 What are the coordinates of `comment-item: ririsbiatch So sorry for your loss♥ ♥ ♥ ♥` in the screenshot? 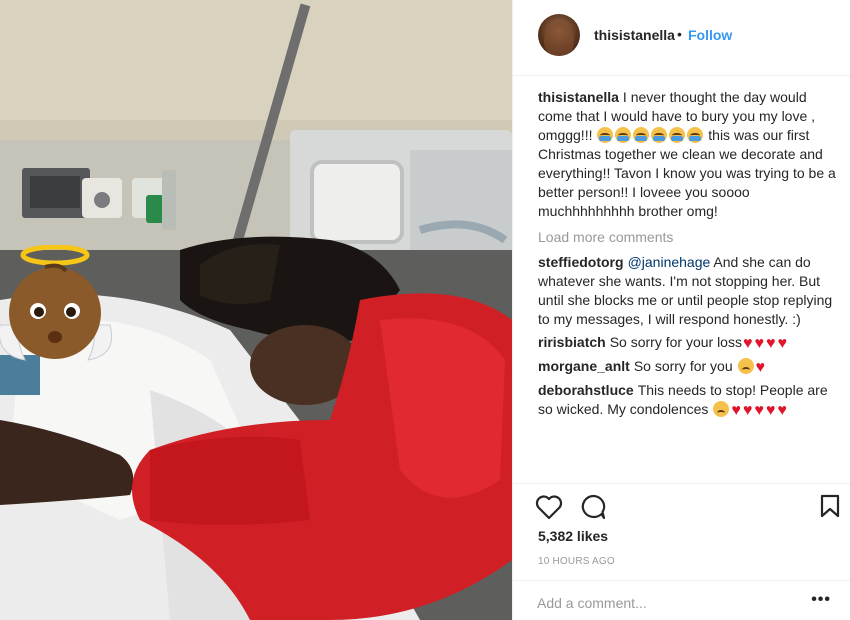 It's located at (688, 343).